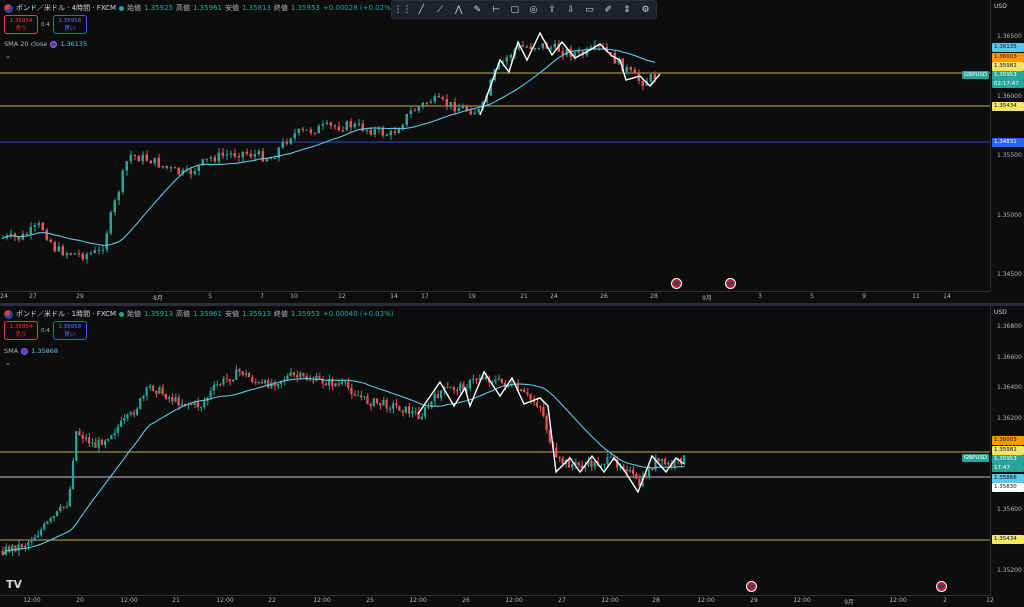 This screenshot has width=1024, height=607. Describe the element at coordinates (14, 584) in the screenshot. I see `tradingview-logo: TV` at that location.